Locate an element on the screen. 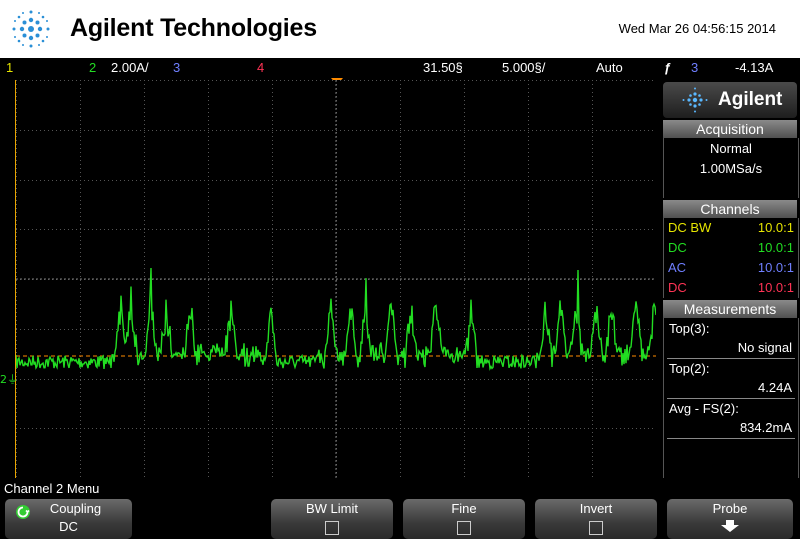 This screenshot has height=539, width=800. channel-4-row: DC 10.0:1 is located at coordinates (731, 288).